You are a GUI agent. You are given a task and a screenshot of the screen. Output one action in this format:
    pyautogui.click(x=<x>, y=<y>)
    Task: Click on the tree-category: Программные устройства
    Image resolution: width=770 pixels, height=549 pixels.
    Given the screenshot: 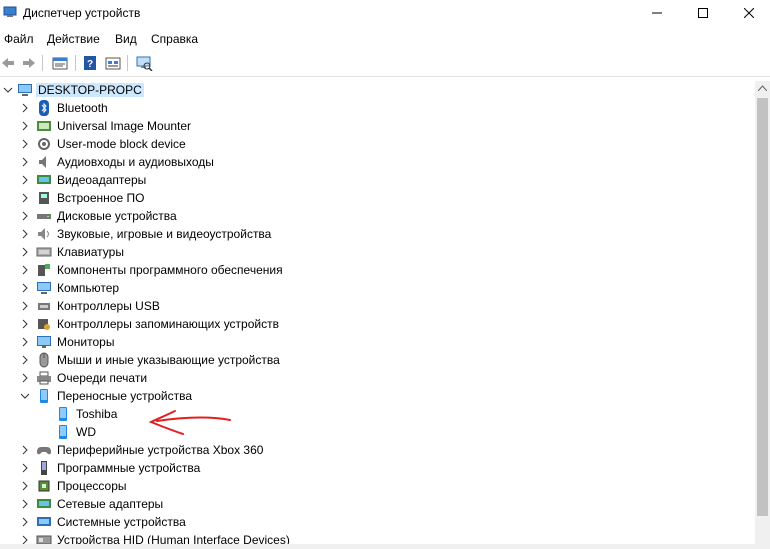 What is the action you would take?
    pyautogui.click(x=377, y=468)
    